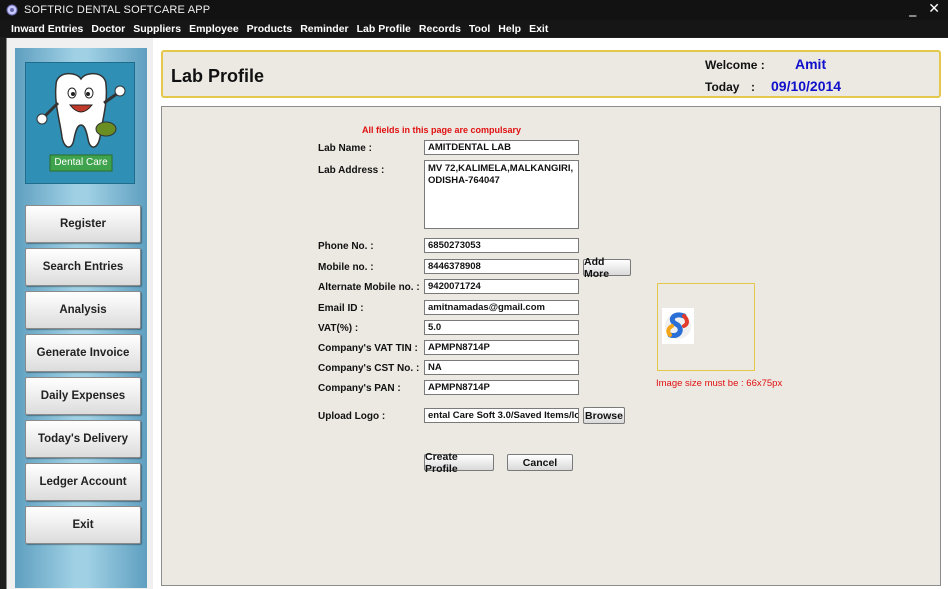 This screenshot has height=589, width=948. I want to click on add-more-button: Add More, so click(607, 268).